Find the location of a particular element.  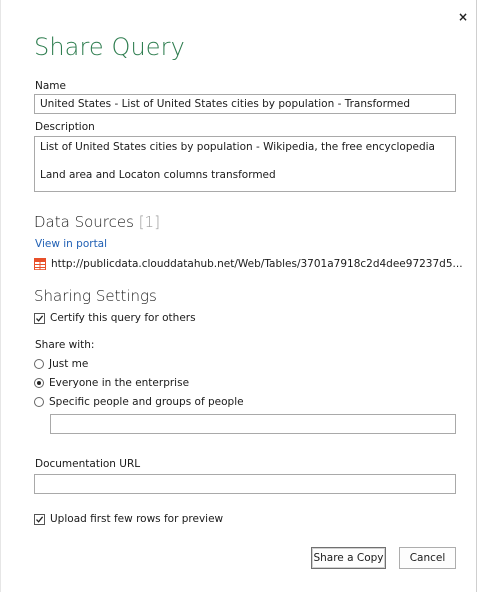

radio-selected-dot is located at coordinates (39, 383).